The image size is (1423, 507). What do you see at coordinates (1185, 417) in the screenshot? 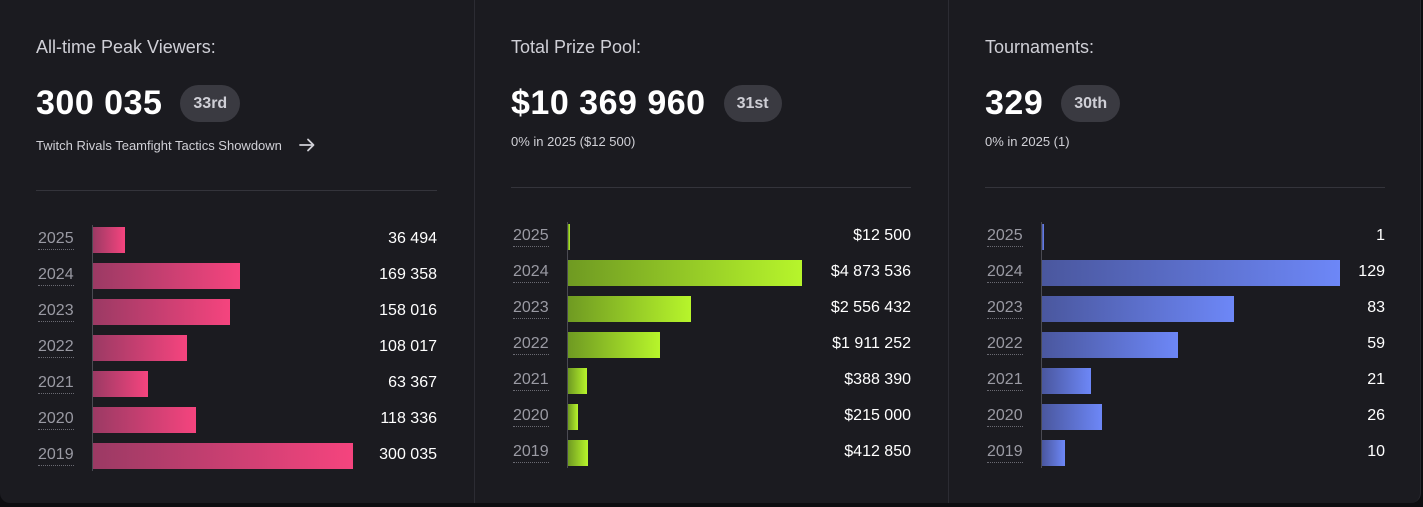
I see `chart-row: 2020 26` at bounding box center [1185, 417].